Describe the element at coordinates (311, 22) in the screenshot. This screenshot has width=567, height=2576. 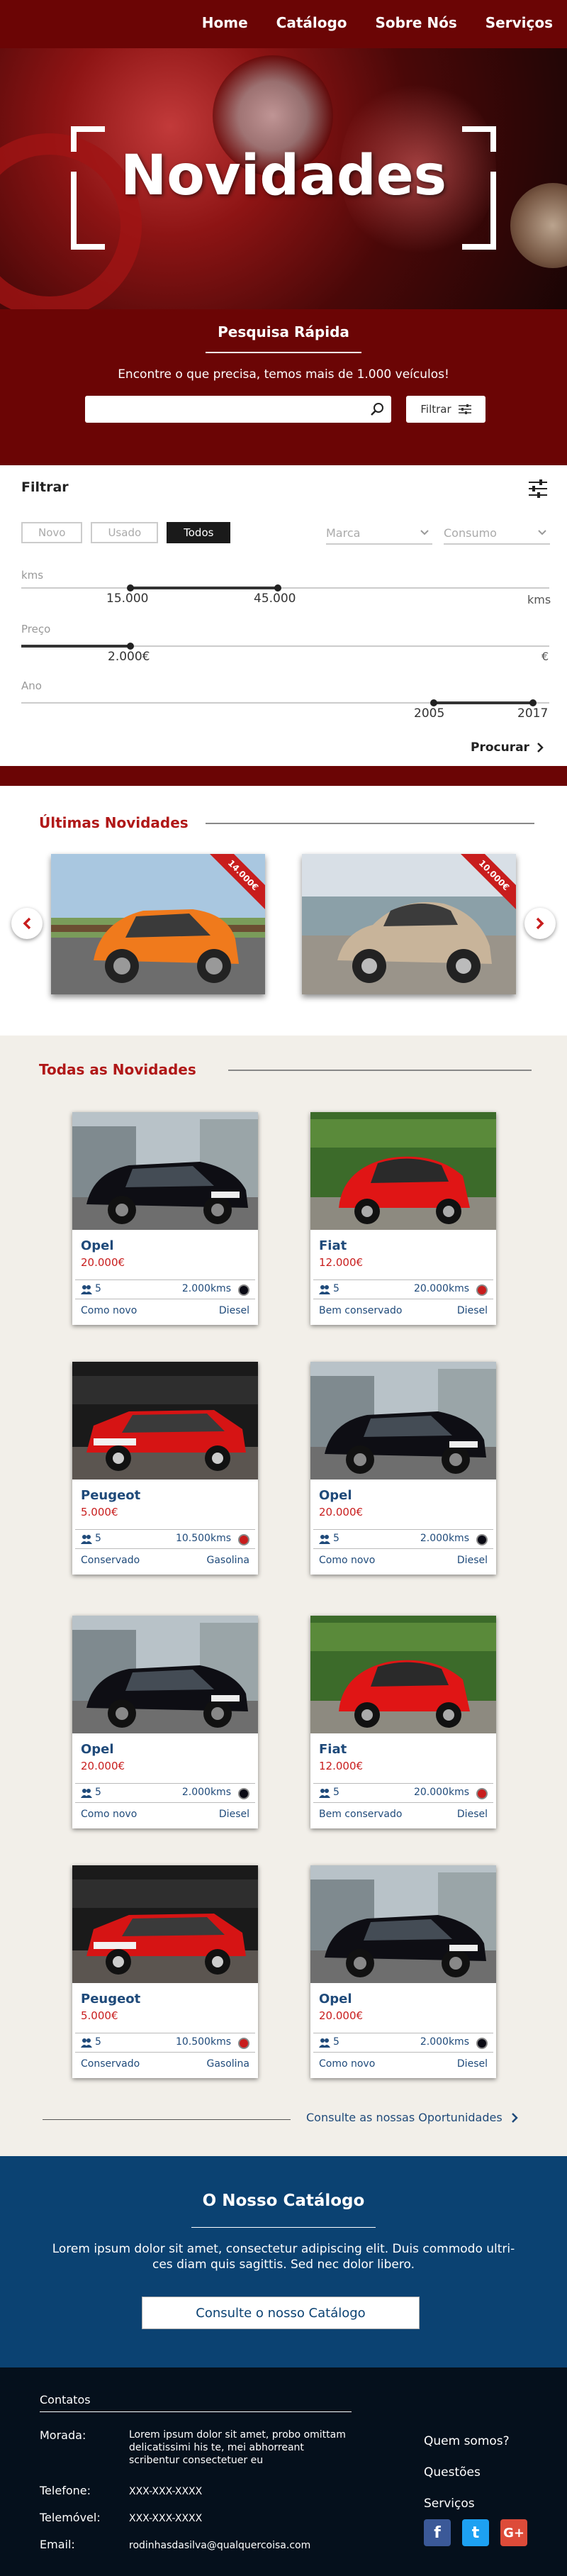
I see `nav-catalog: Catálogo` at that location.